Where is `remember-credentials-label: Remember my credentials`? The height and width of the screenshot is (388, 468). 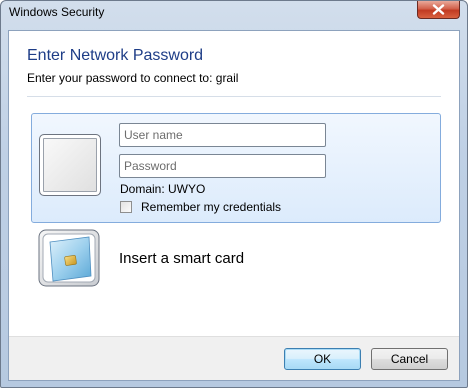 remember-credentials-label: Remember my credentials is located at coordinates (211, 207).